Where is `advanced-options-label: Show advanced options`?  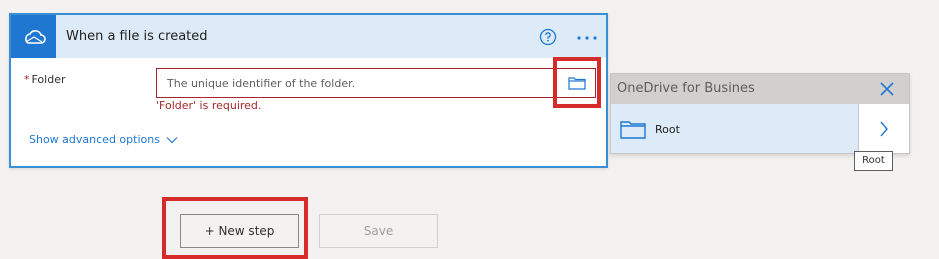 advanced-options-label: Show advanced options is located at coordinates (94, 139).